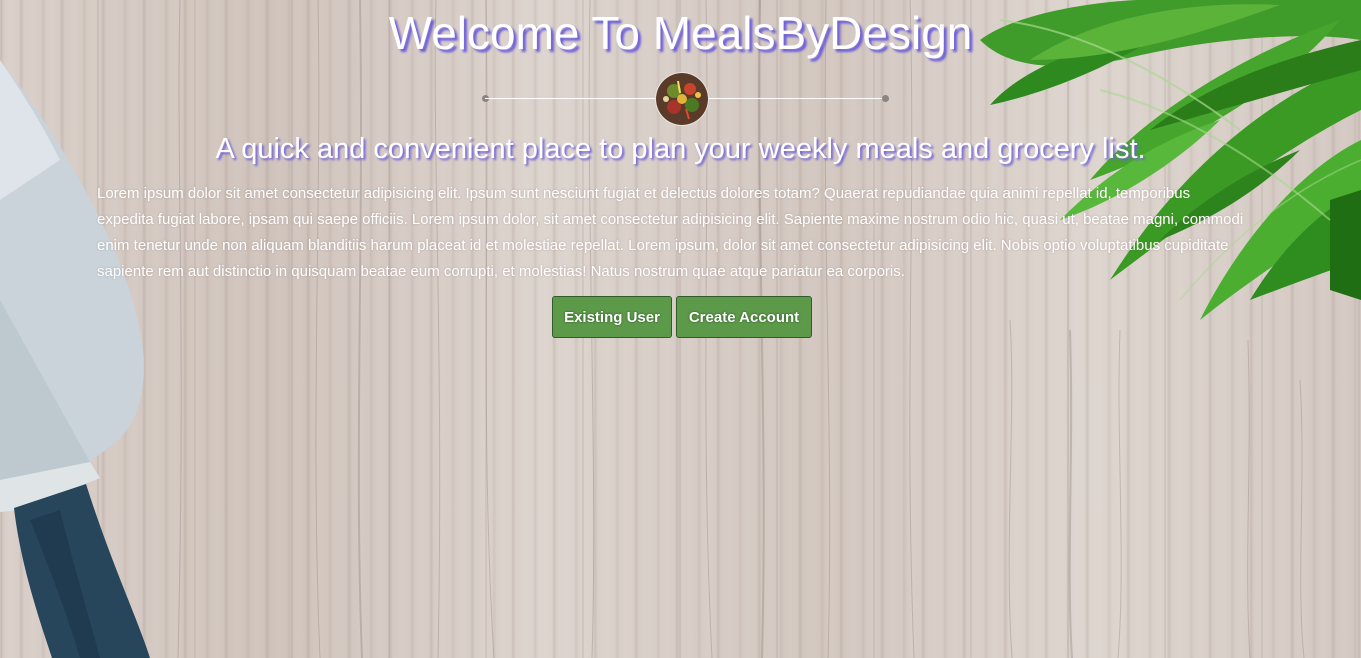 This screenshot has height=658, width=1361. I want to click on existing-user-button: Existing User, so click(612, 317).